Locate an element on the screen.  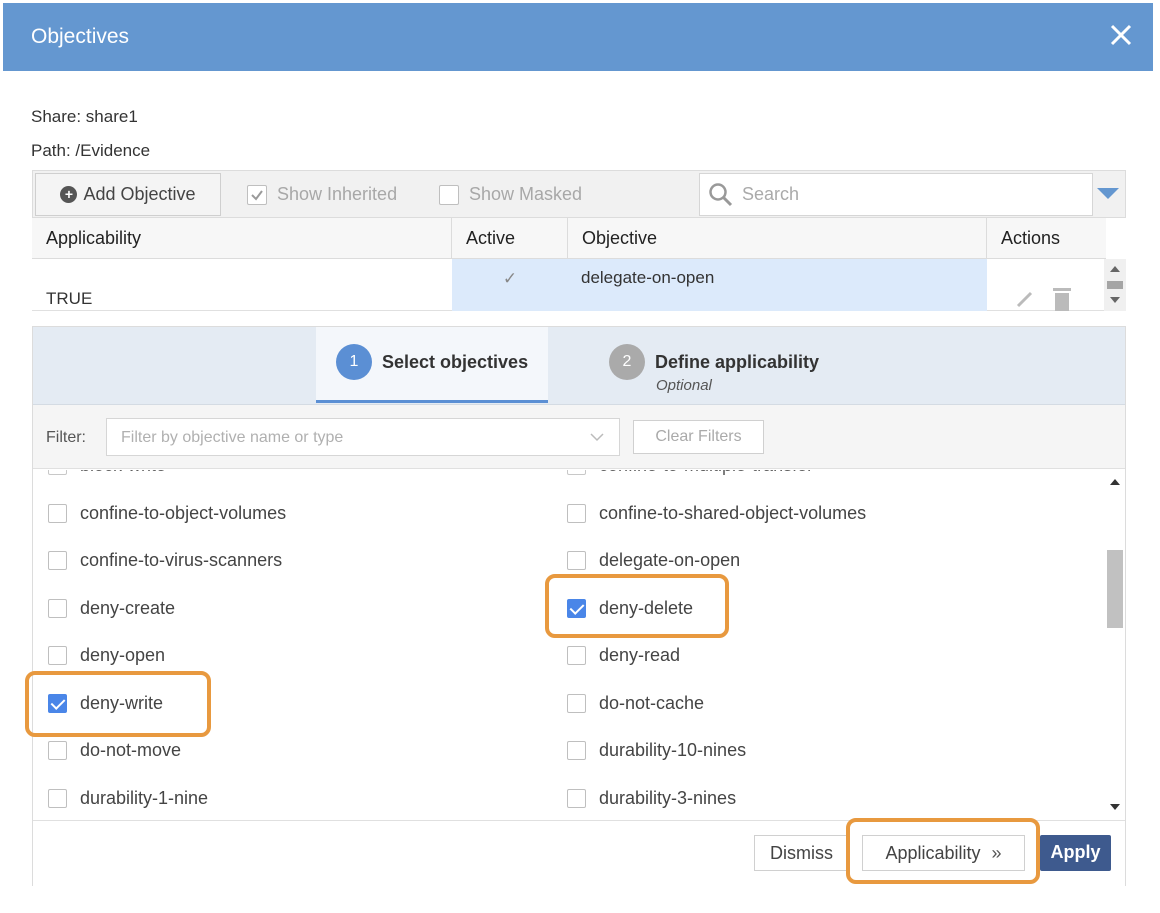
check-icon is located at coordinates (257, 195).